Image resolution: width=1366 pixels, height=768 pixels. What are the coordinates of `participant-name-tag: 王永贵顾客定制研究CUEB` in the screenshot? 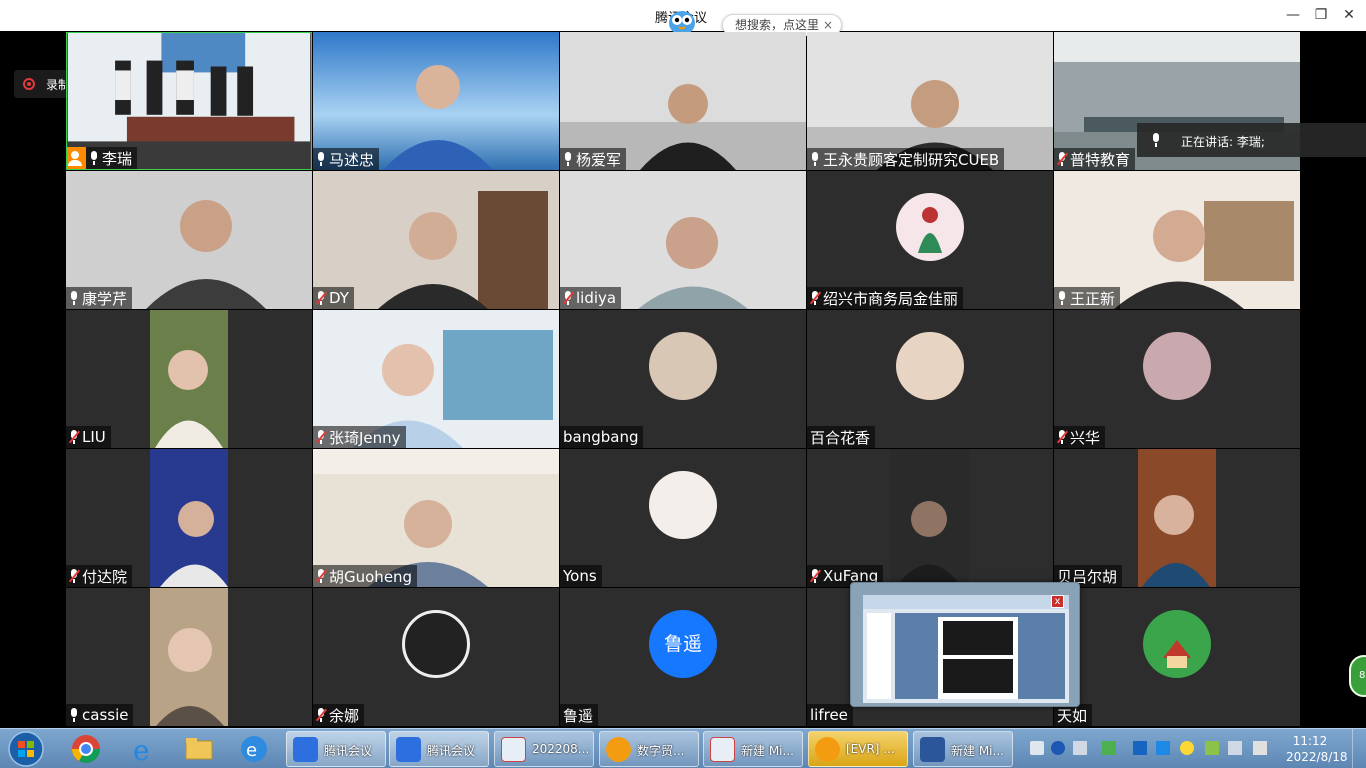 It's located at (906, 159).